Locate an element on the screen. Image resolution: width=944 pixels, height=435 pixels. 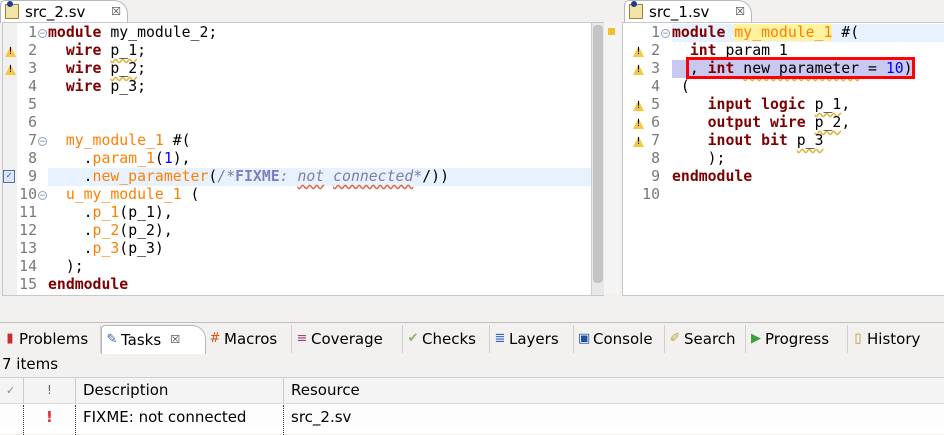
code-line: 7! inout bit p_3 is located at coordinates (783, 141).